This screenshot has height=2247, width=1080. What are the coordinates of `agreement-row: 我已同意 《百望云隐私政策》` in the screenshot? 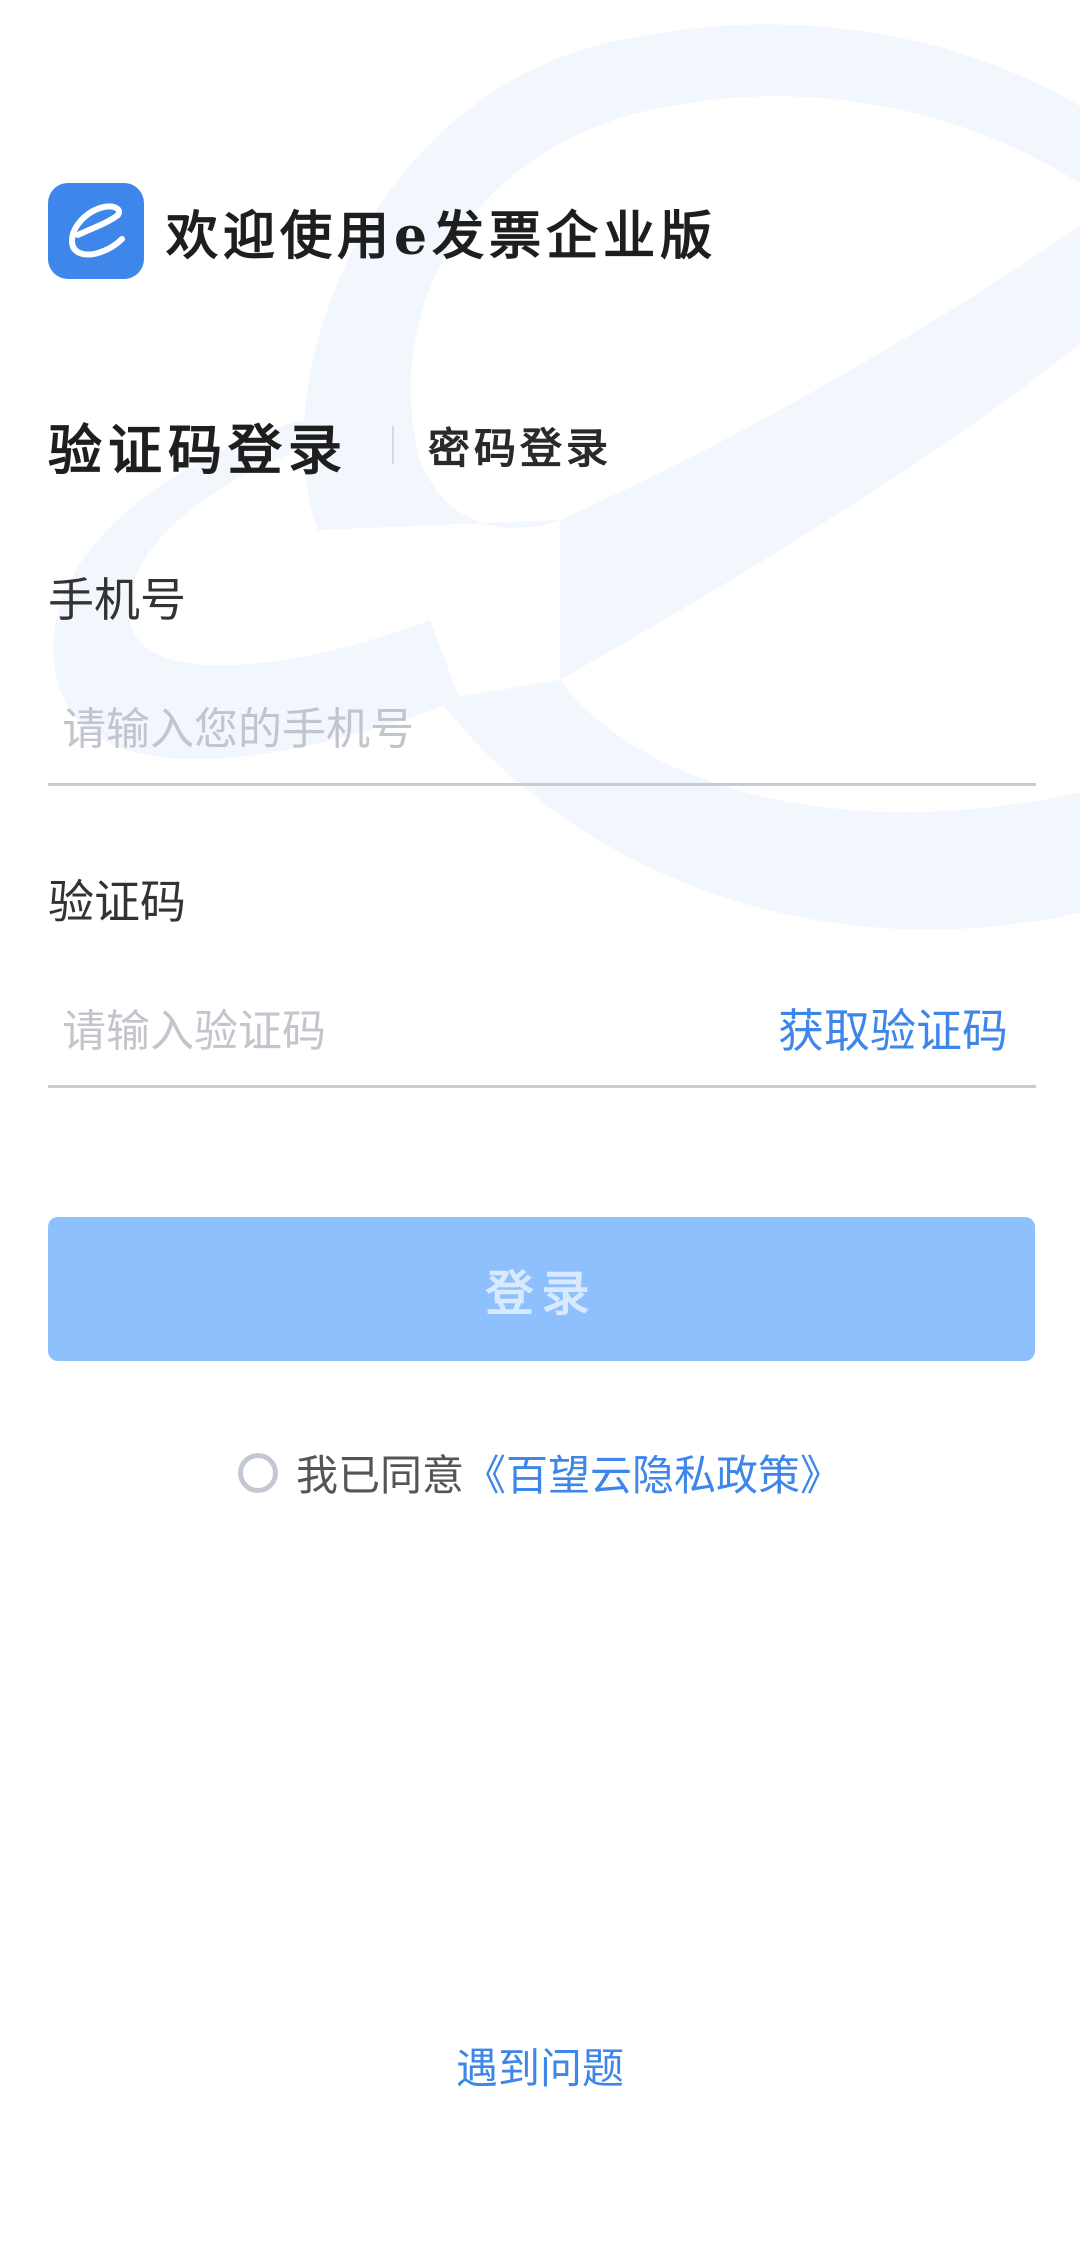 It's located at (540, 1472).